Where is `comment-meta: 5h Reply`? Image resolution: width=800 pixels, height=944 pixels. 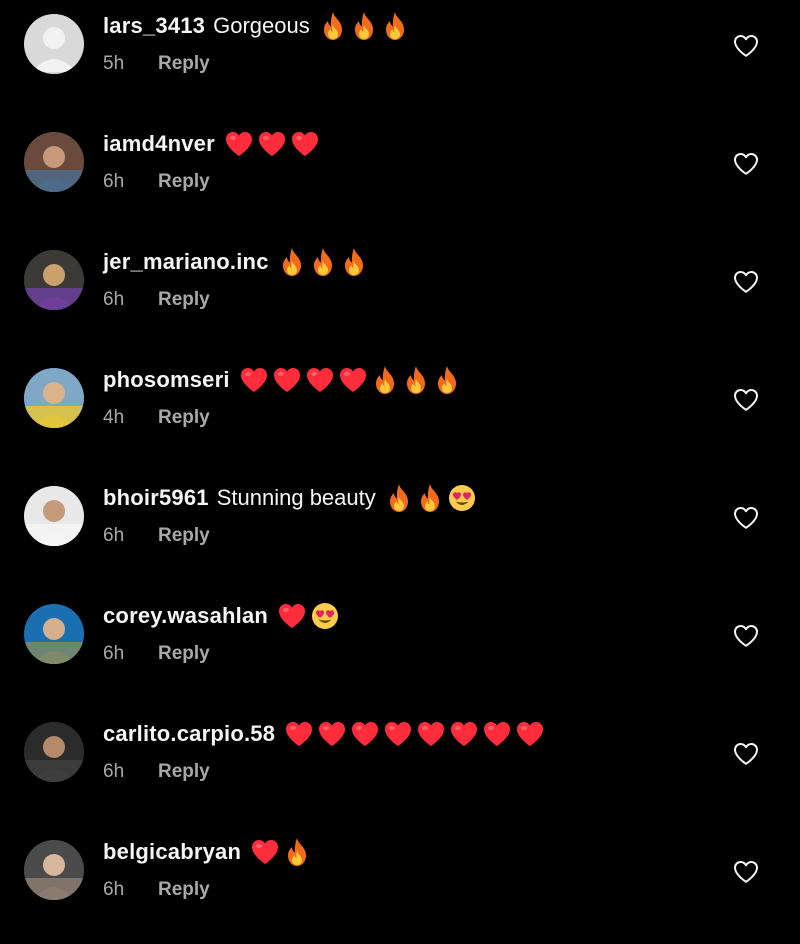 comment-meta: 5h Reply is located at coordinates (156, 64).